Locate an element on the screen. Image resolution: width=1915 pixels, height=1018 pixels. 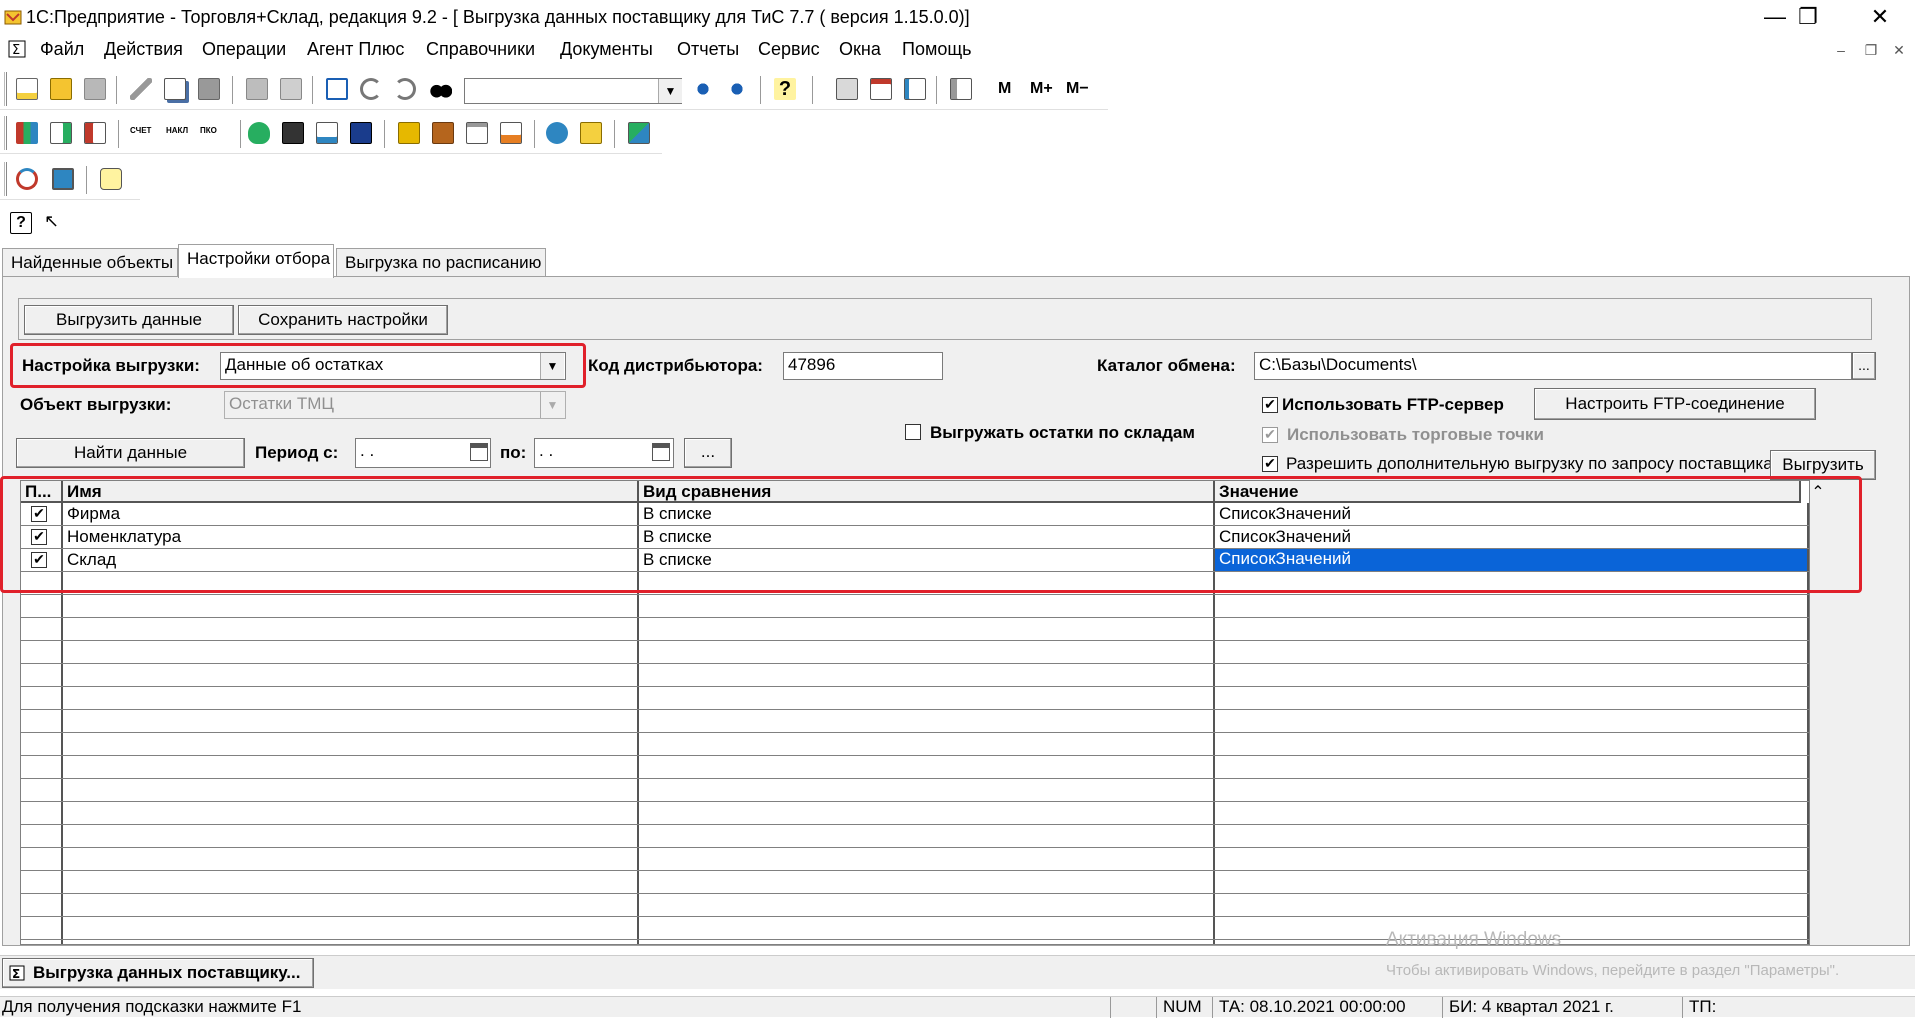
memory-plus-button: M+ is located at coordinates (1041, 89).